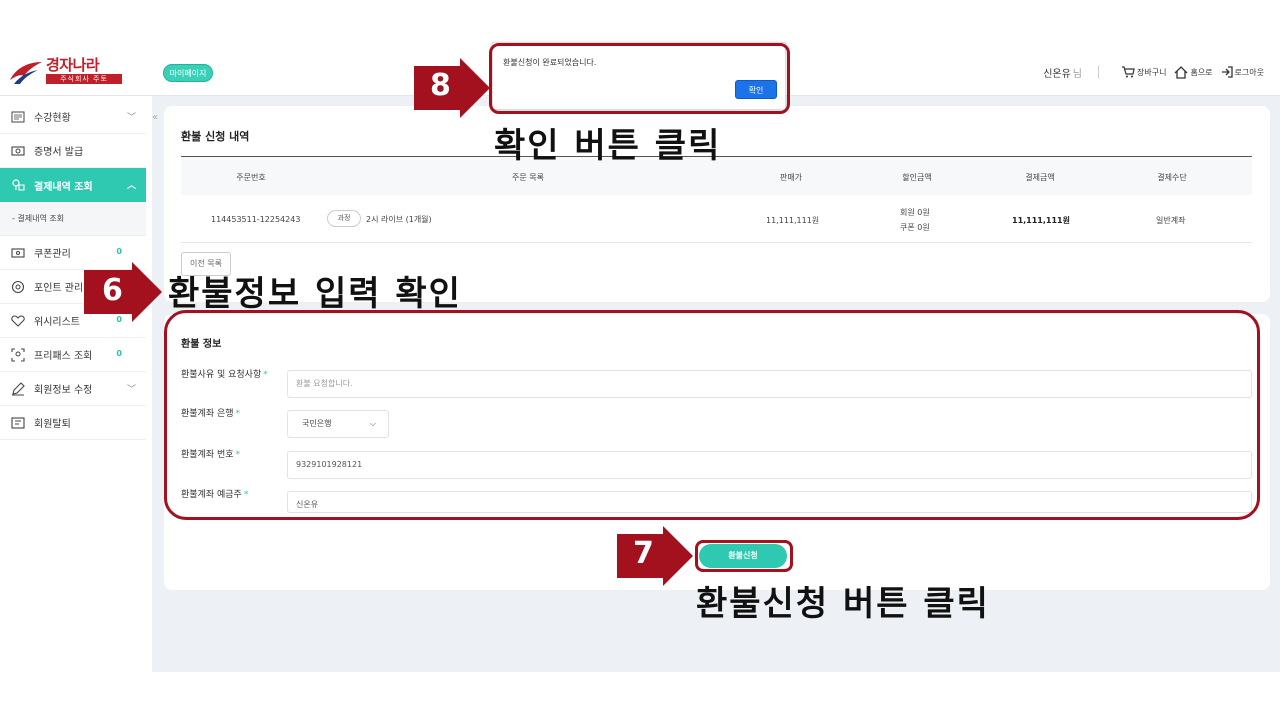 The width and height of the screenshot is (1280, 720). I want to click on sidebar-subitem-payment-history: - 결제내역 조회, so click(73, 219).